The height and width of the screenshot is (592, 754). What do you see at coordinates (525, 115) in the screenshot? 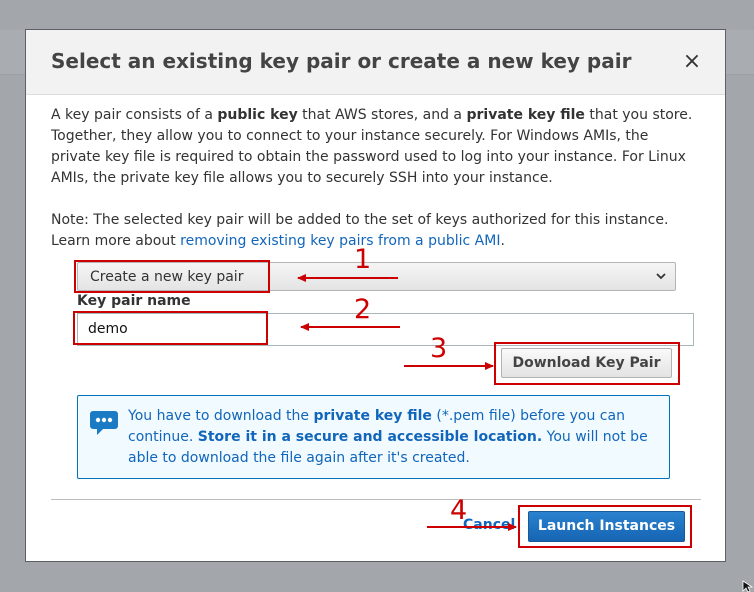
I see `intro-bold-private-key: private key file` at bounding box center [525, 115].